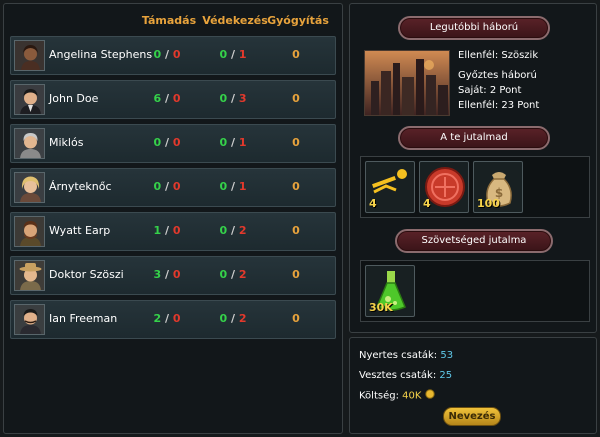  I want to click on wins-line: Nyertes csaták: 53, so click(406, 355).